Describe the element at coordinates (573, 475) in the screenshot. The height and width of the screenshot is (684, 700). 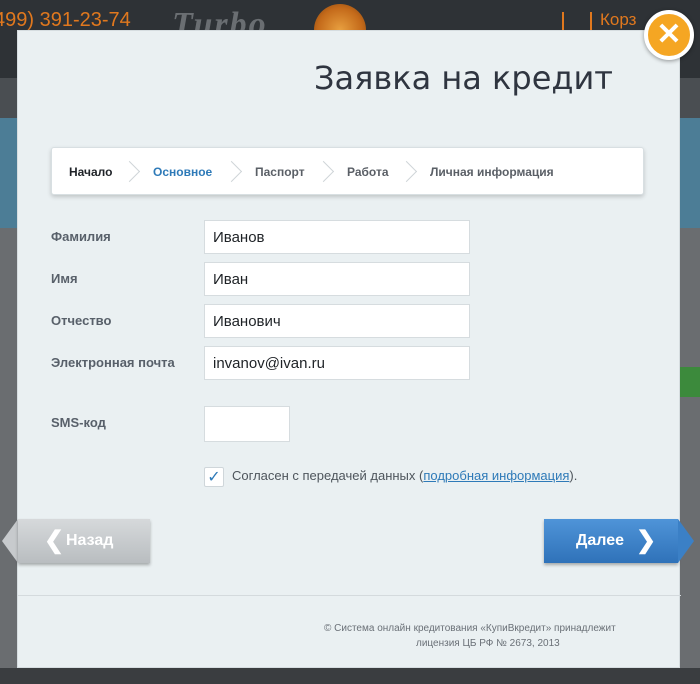
I see `agree-suffix: ).` at that location.